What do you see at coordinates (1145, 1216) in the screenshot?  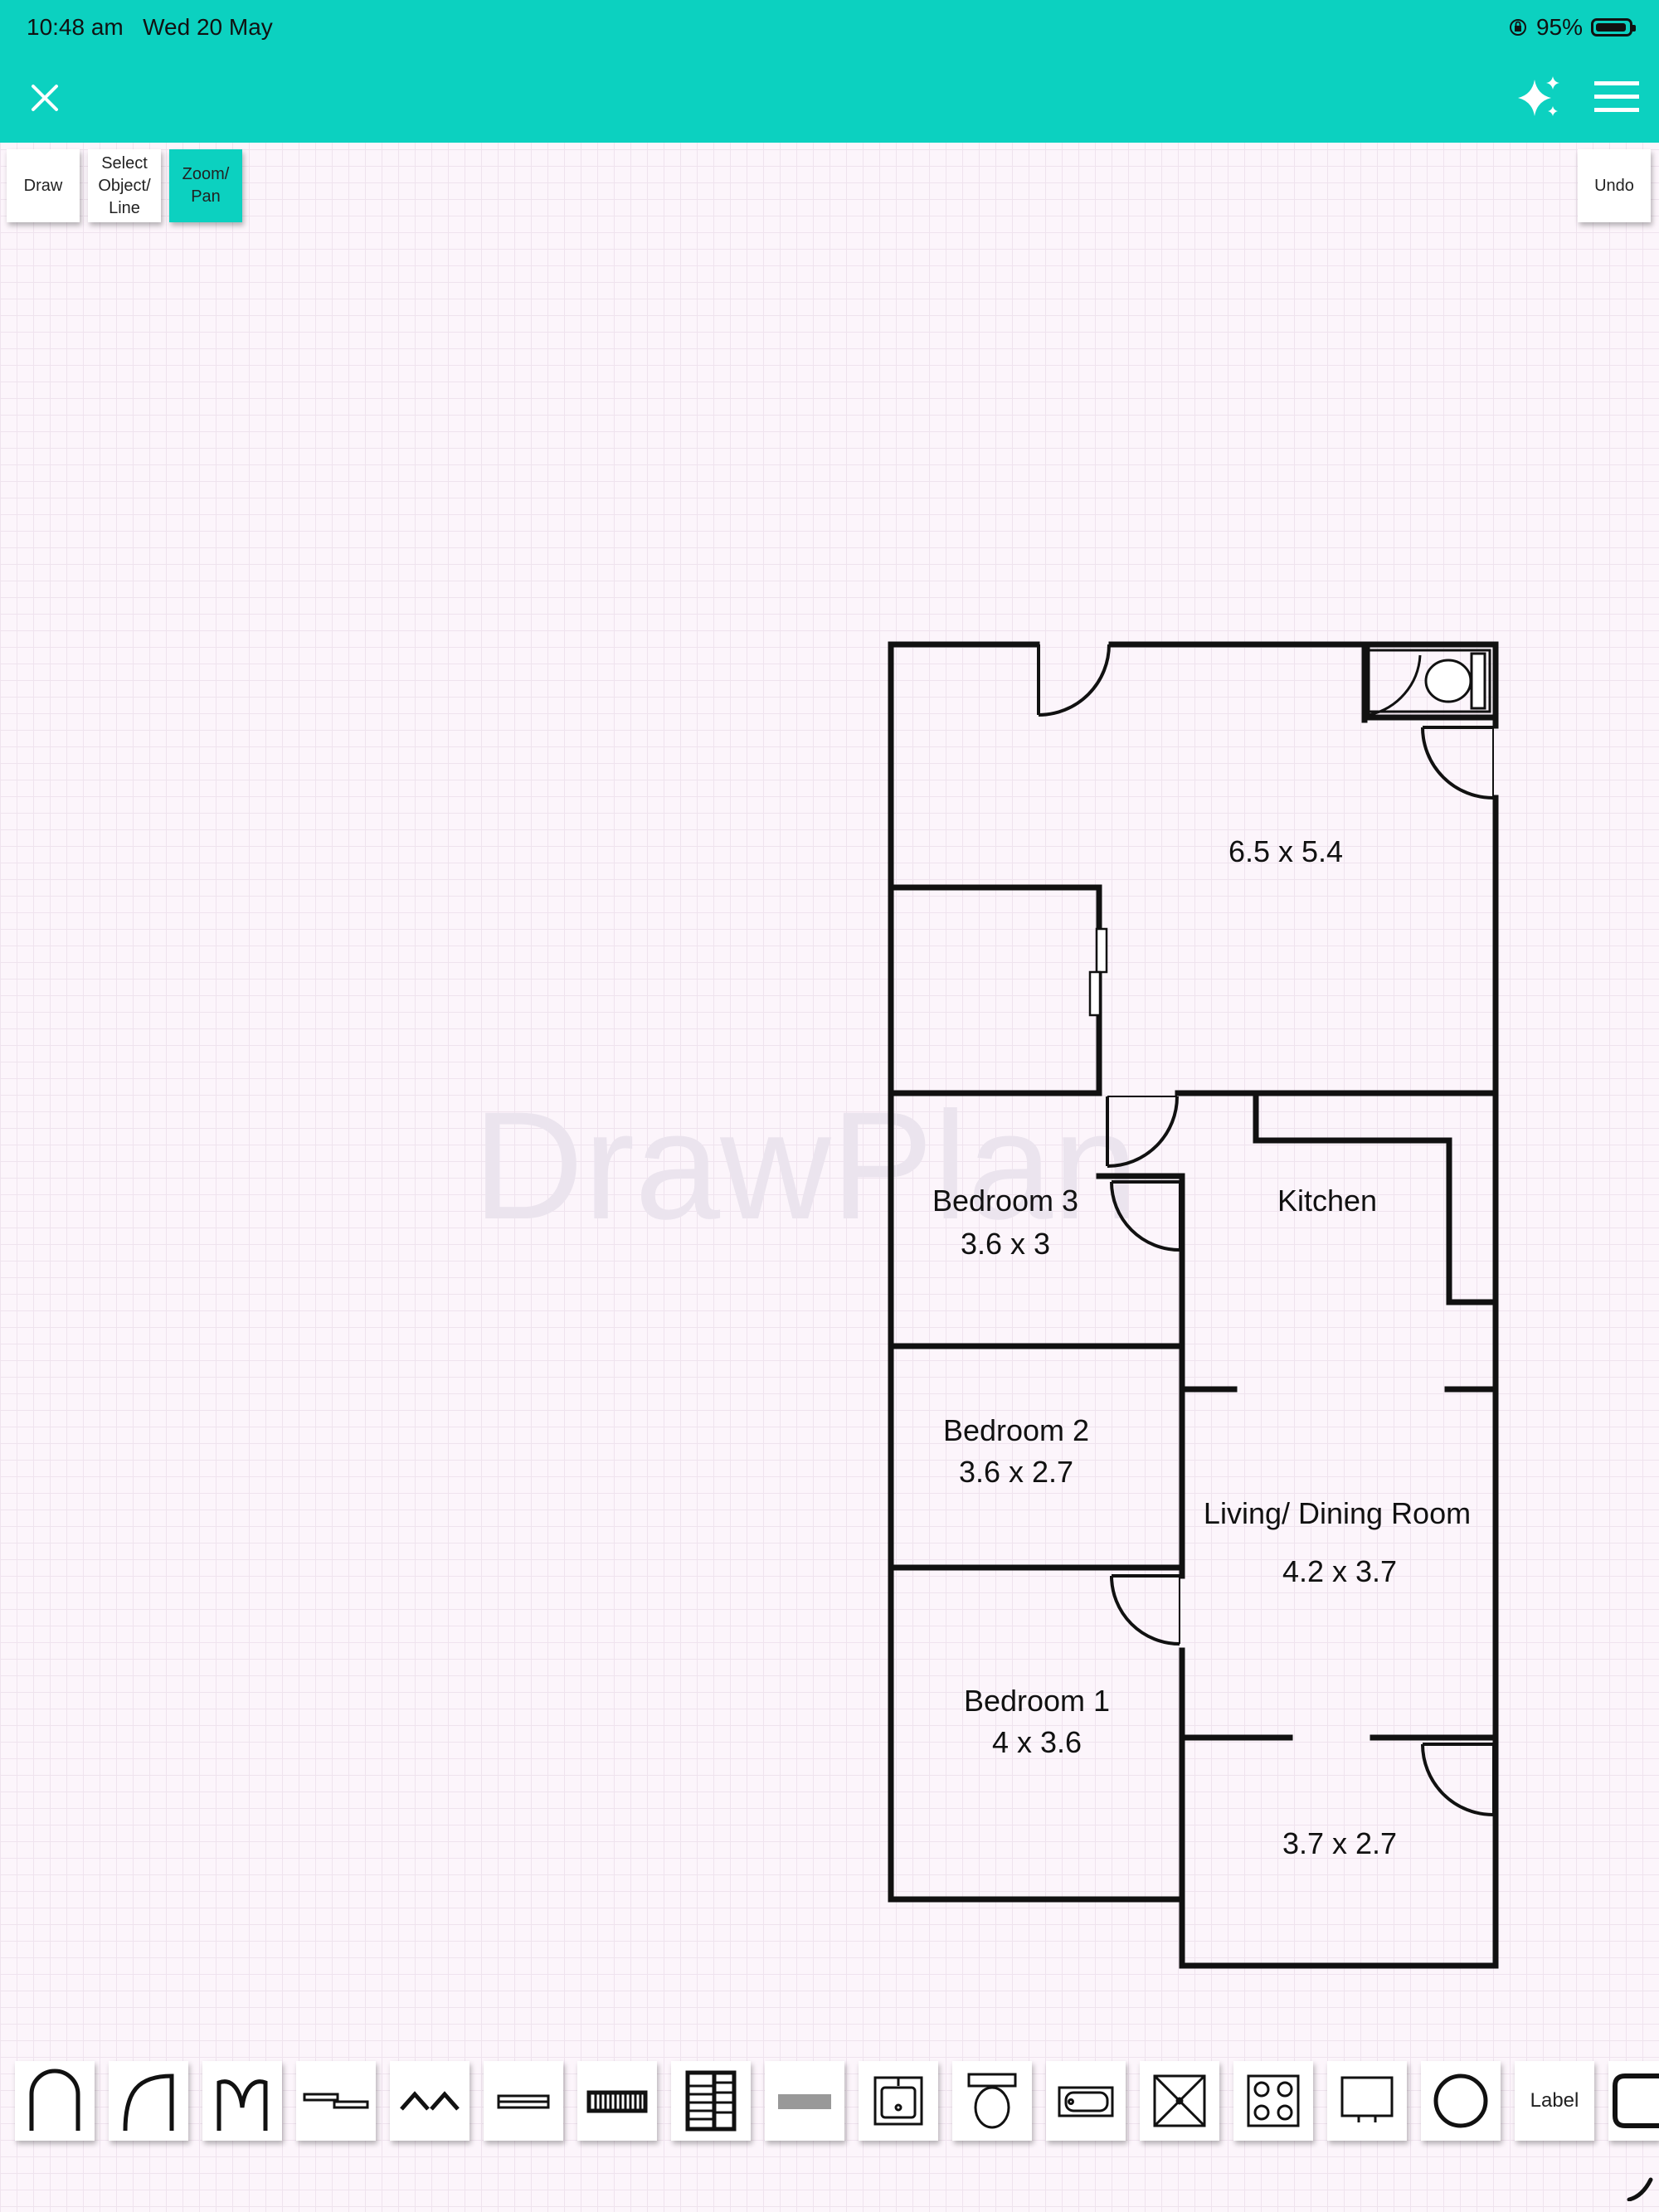 I see `door-bedroom3` at bounding box center [1145, 1216].